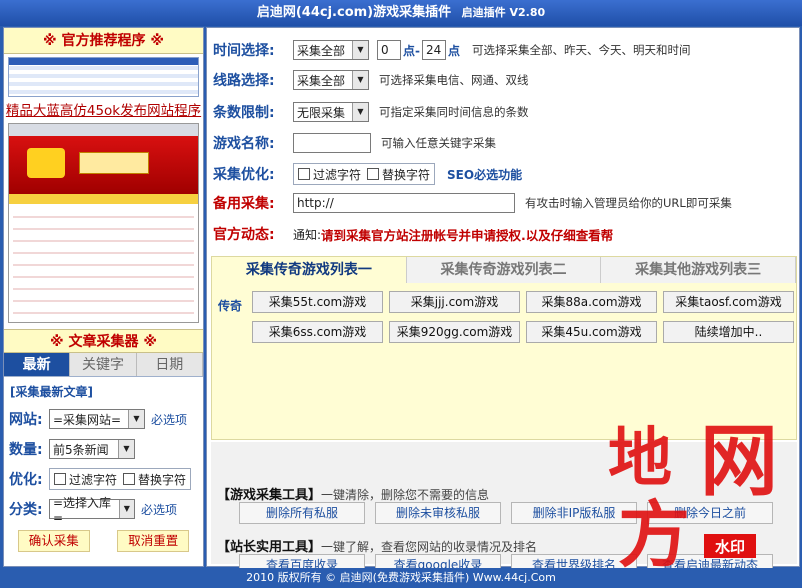 The image size is (802, 588). I want to click on site-tools-buttons: 查看百度收录 查看google收录 查看世界级排名 查看启迪最新动态, so click(506, 565).